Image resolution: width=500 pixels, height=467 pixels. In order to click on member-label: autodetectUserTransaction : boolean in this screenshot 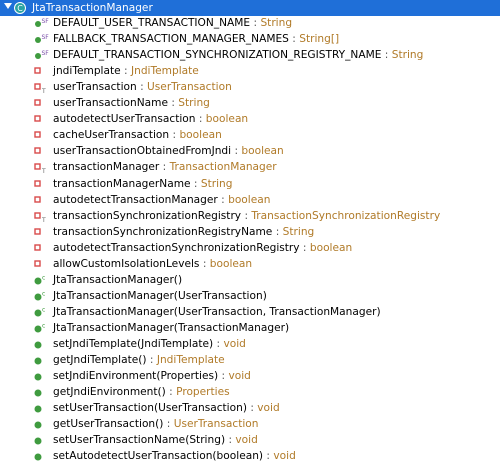, I will do `click(150, 119)`.